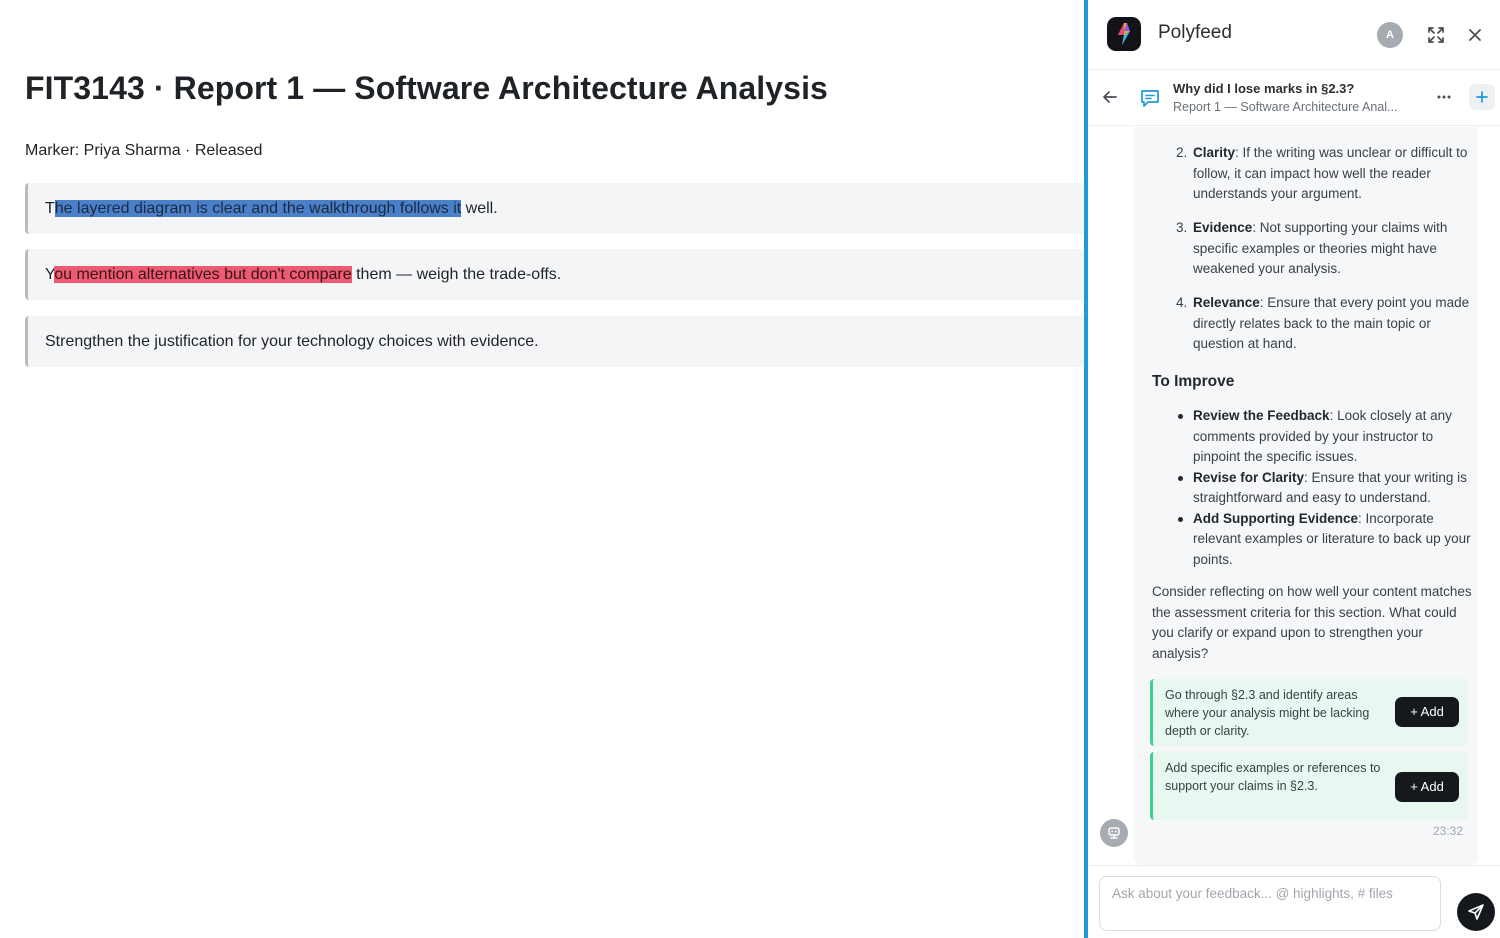 This screenshot has width=1500, height=938. What do you see at coordinates (479, 208) in the screenshot?
I see `feedback-text: well.` at bounding box center [479, 208].